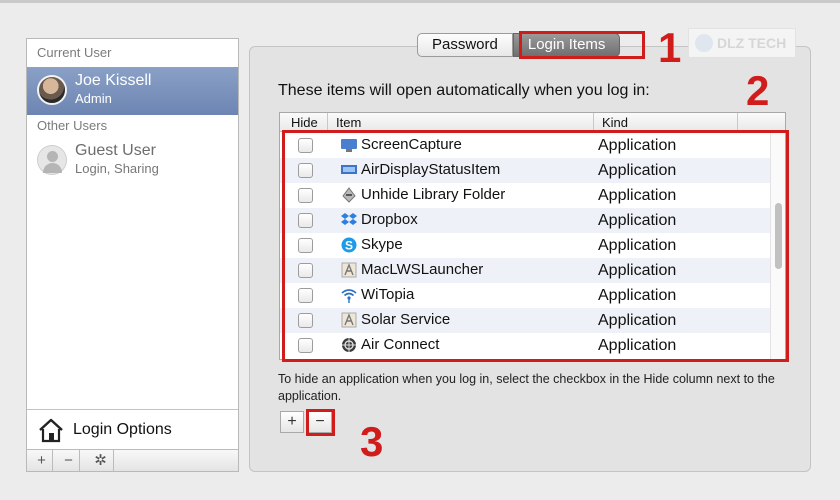 The width and height of the screenshot is (840, 500). I want to click on sidebar-button-bar: + − ✲, so click(132, 460).